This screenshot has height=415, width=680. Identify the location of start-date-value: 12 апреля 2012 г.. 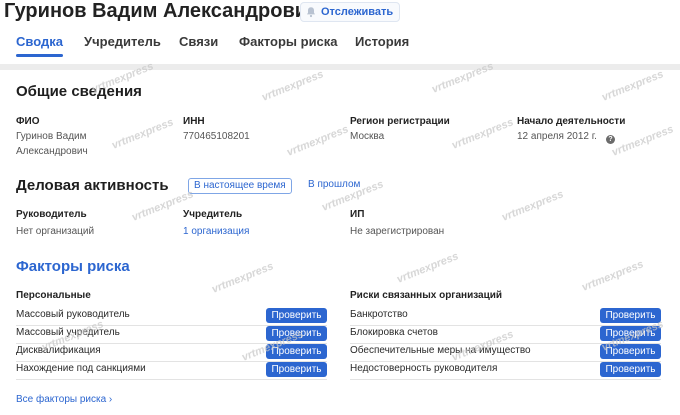
(557, 136).